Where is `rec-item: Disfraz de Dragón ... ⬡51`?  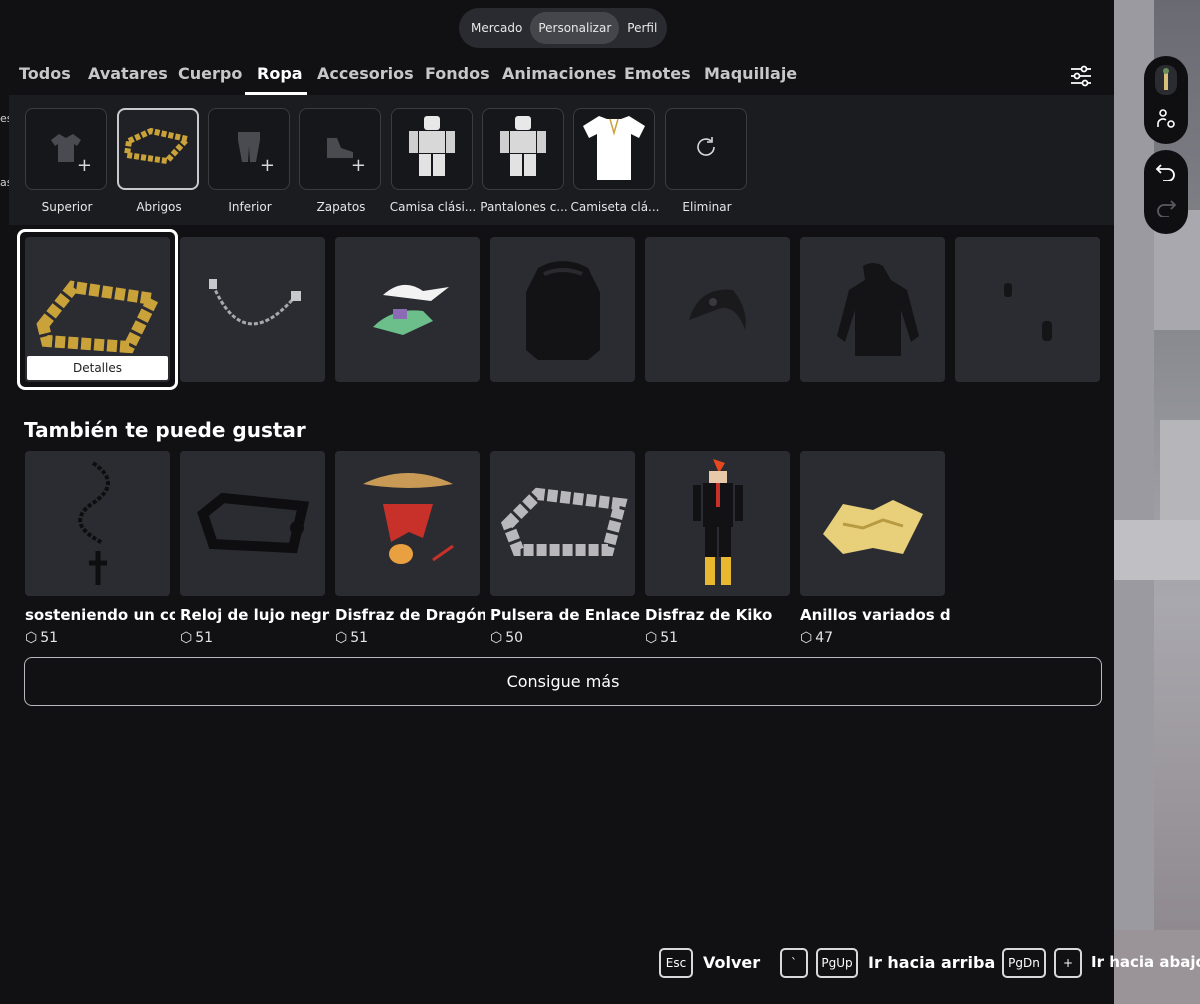
rec-item: Disfraz de Dragón ... ⬡51 is located at coordinates (410, 548).